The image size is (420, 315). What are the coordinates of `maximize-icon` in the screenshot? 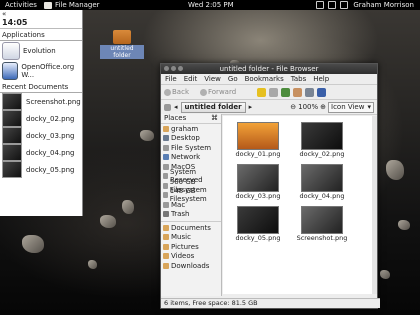 It's located at (180, 68).